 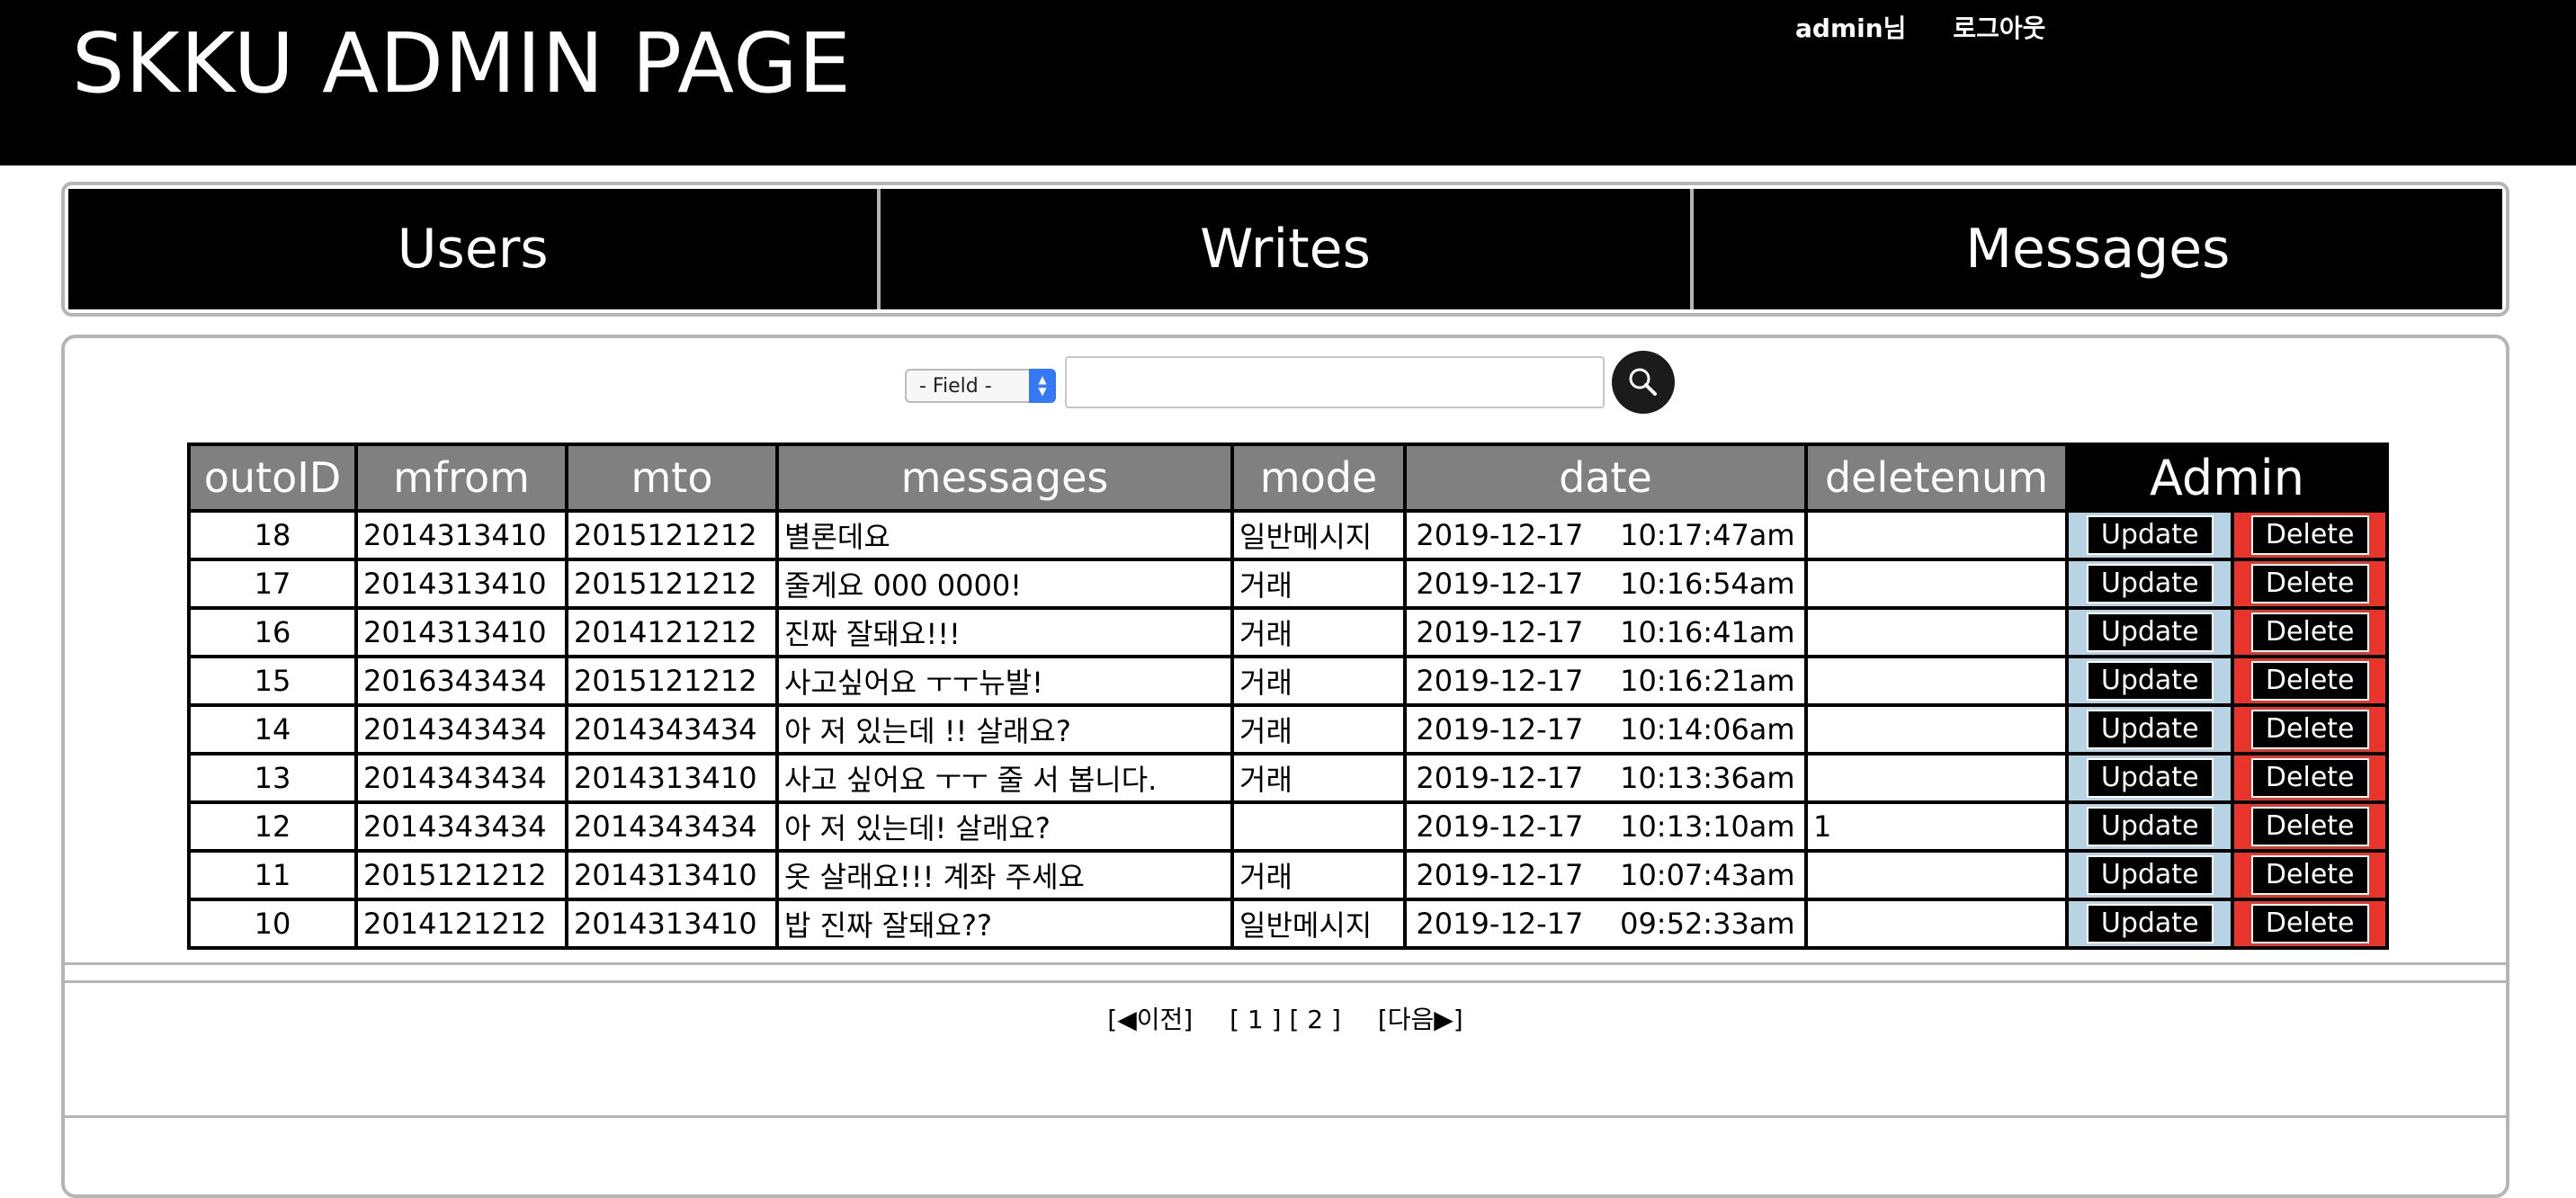 What do you see at coordinates (474, 249) in the screenshot?
I see `tab-users: Users` at bounding box center [474, 249].